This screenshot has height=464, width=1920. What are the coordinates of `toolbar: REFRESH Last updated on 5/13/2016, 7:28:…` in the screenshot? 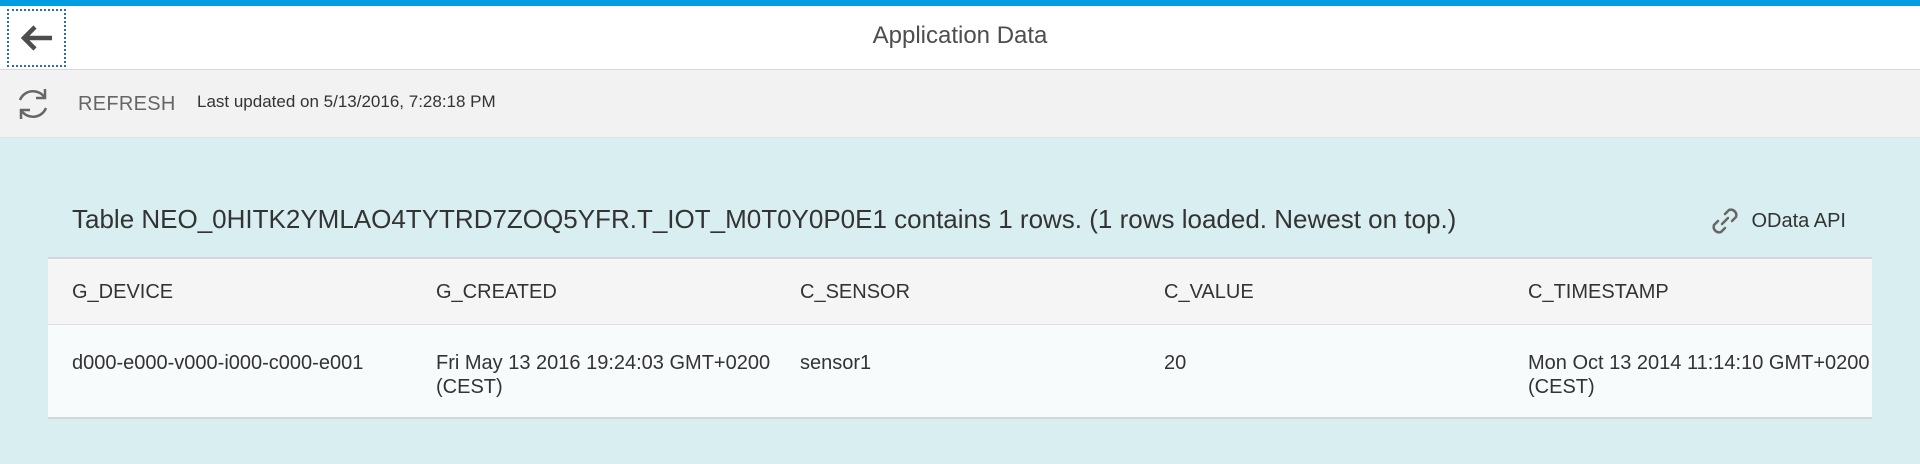 It's located at (960, 104).